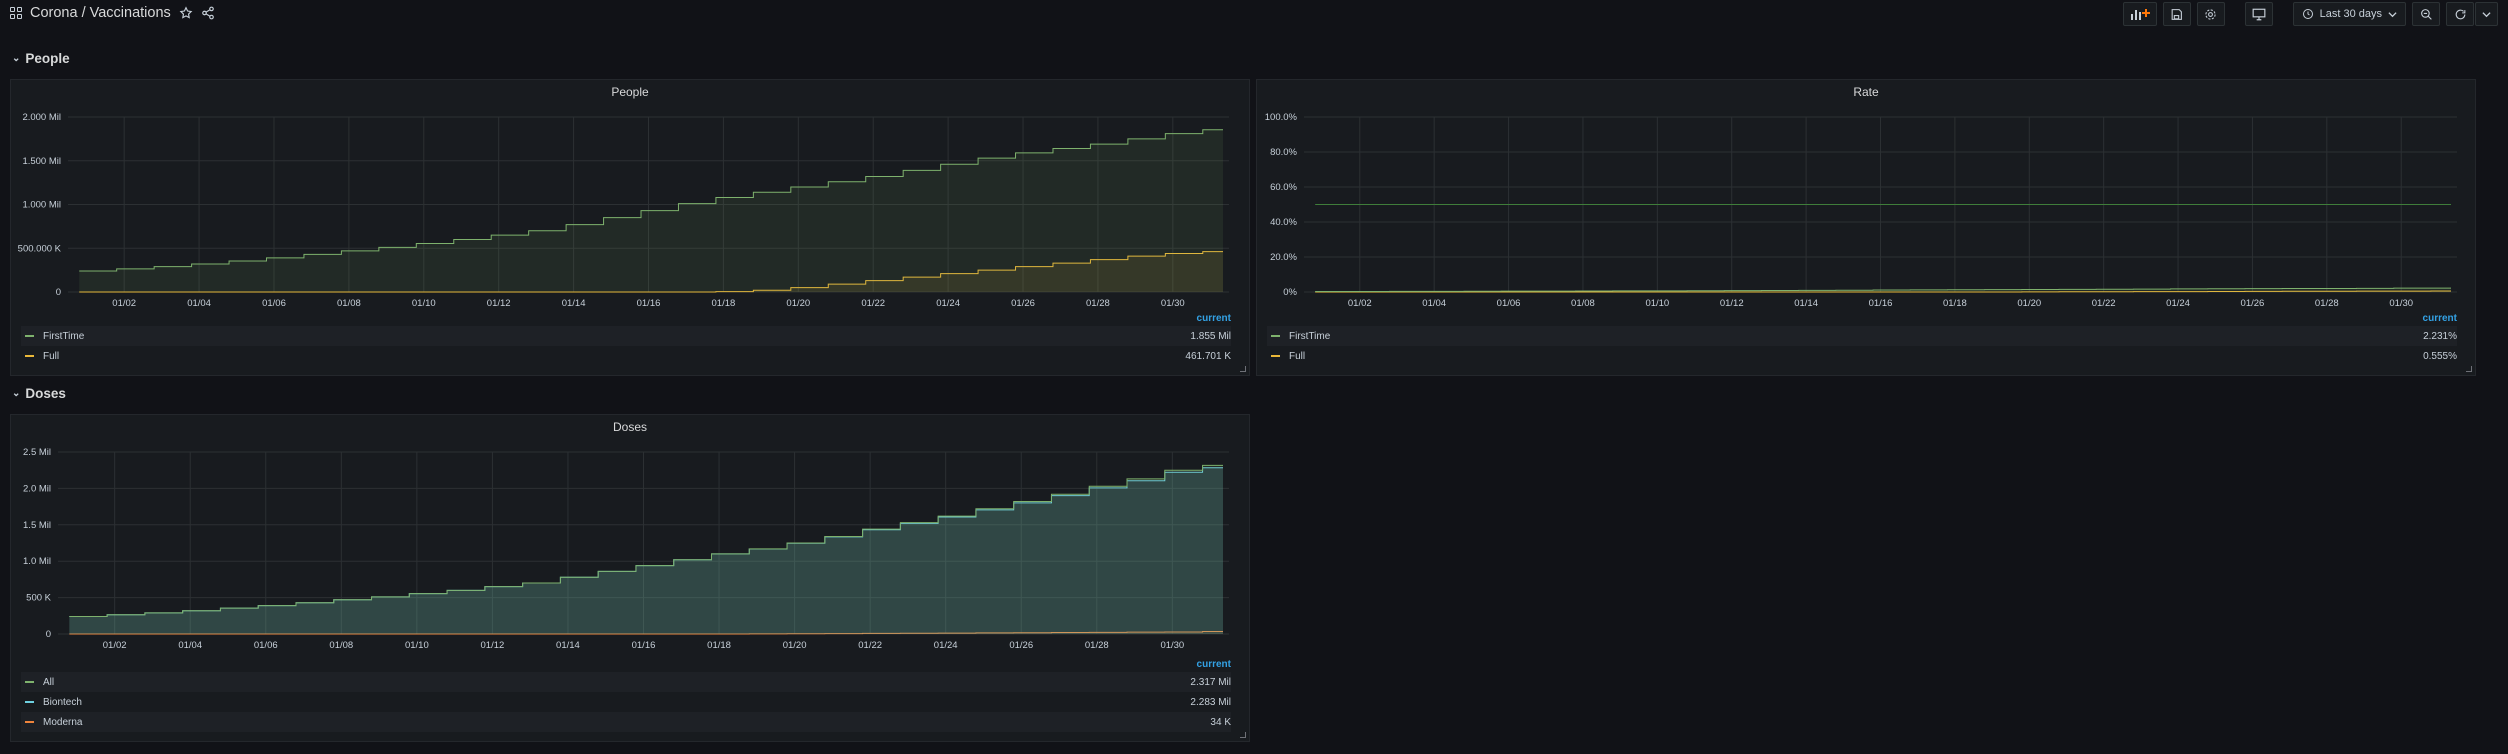 The width and height of the screenshot is (2508, 754). What do you see at coordinates (2486, 14) in the screenshot?
I see `refresh-interval-dropdown` at bounding box center [2486, 14].